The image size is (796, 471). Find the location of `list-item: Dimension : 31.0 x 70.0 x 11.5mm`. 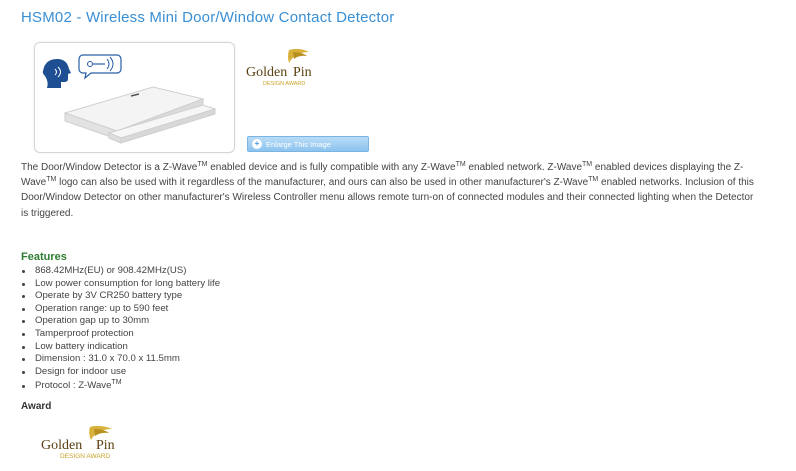

list-item: Dimension : 31.0 x 70.0 x 11.5mm is located at coordinates (120, 359).